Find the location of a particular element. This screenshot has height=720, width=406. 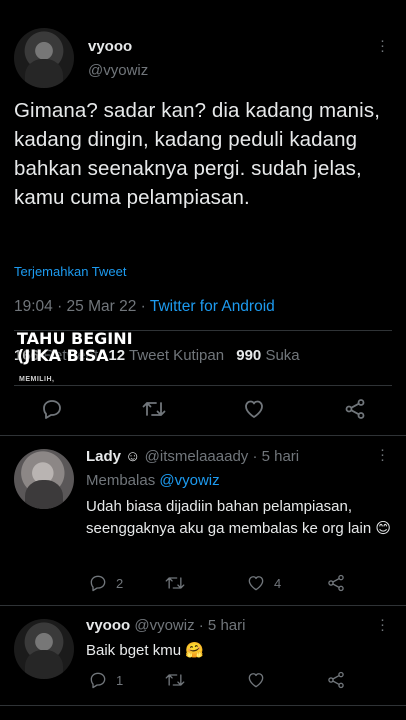

watermark-line-1: TAHU BEGINI is located at coordinates (75, 338).